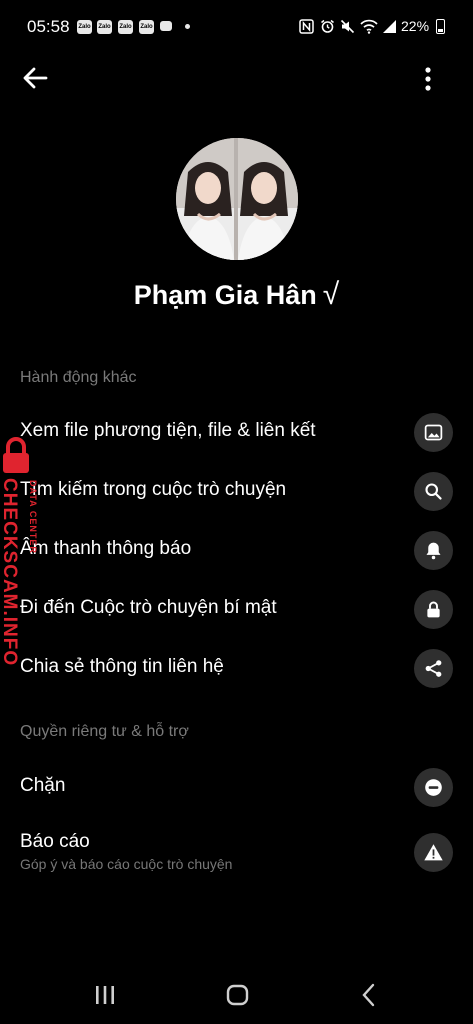 The image size is (473, 1024). Describe the element at coordinates (433, 491) in the screenshot. I see `search-icon` at that location.